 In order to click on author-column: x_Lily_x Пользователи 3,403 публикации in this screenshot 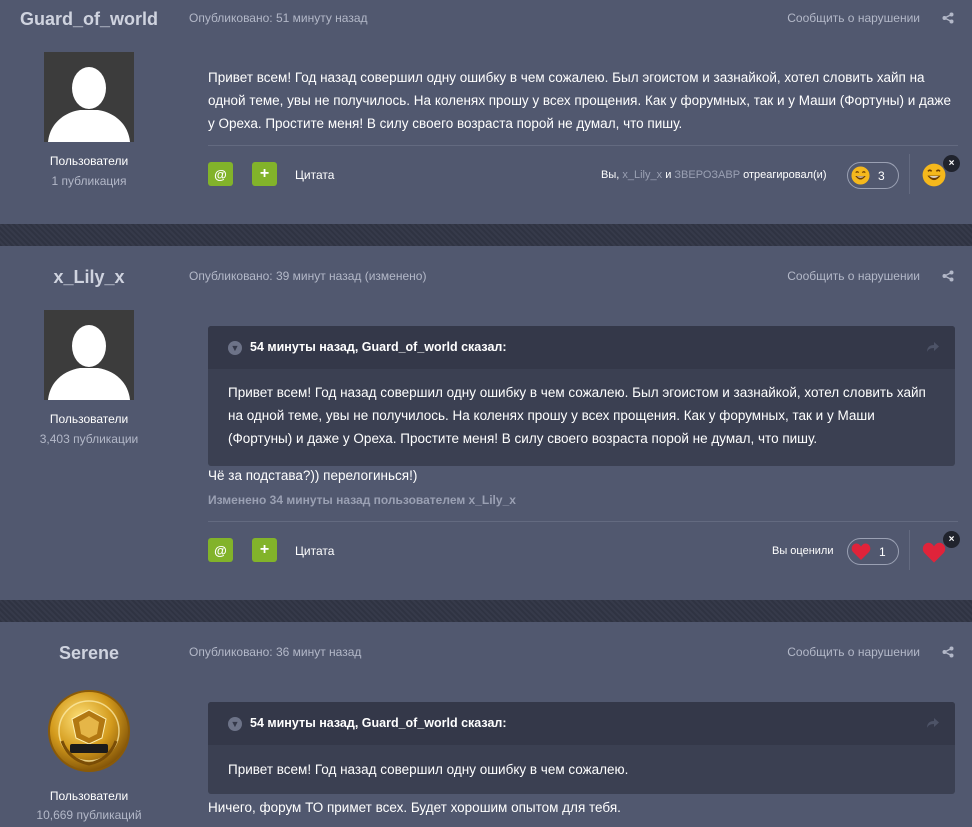, I will do `click(89, 423)`.